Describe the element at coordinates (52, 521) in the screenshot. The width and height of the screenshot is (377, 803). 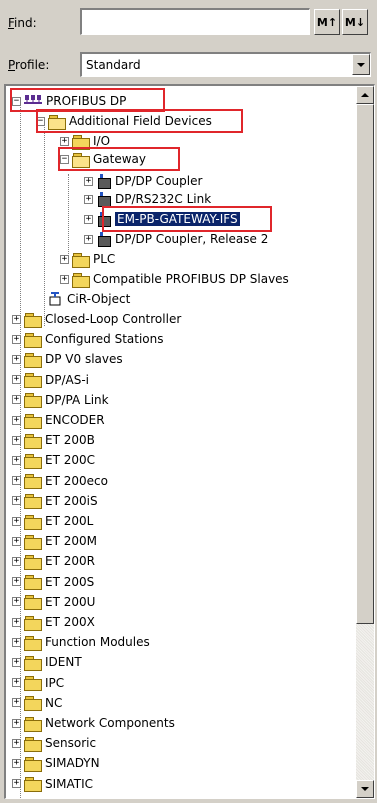
I see `tree-node-folder: + ET 200L` at that location.